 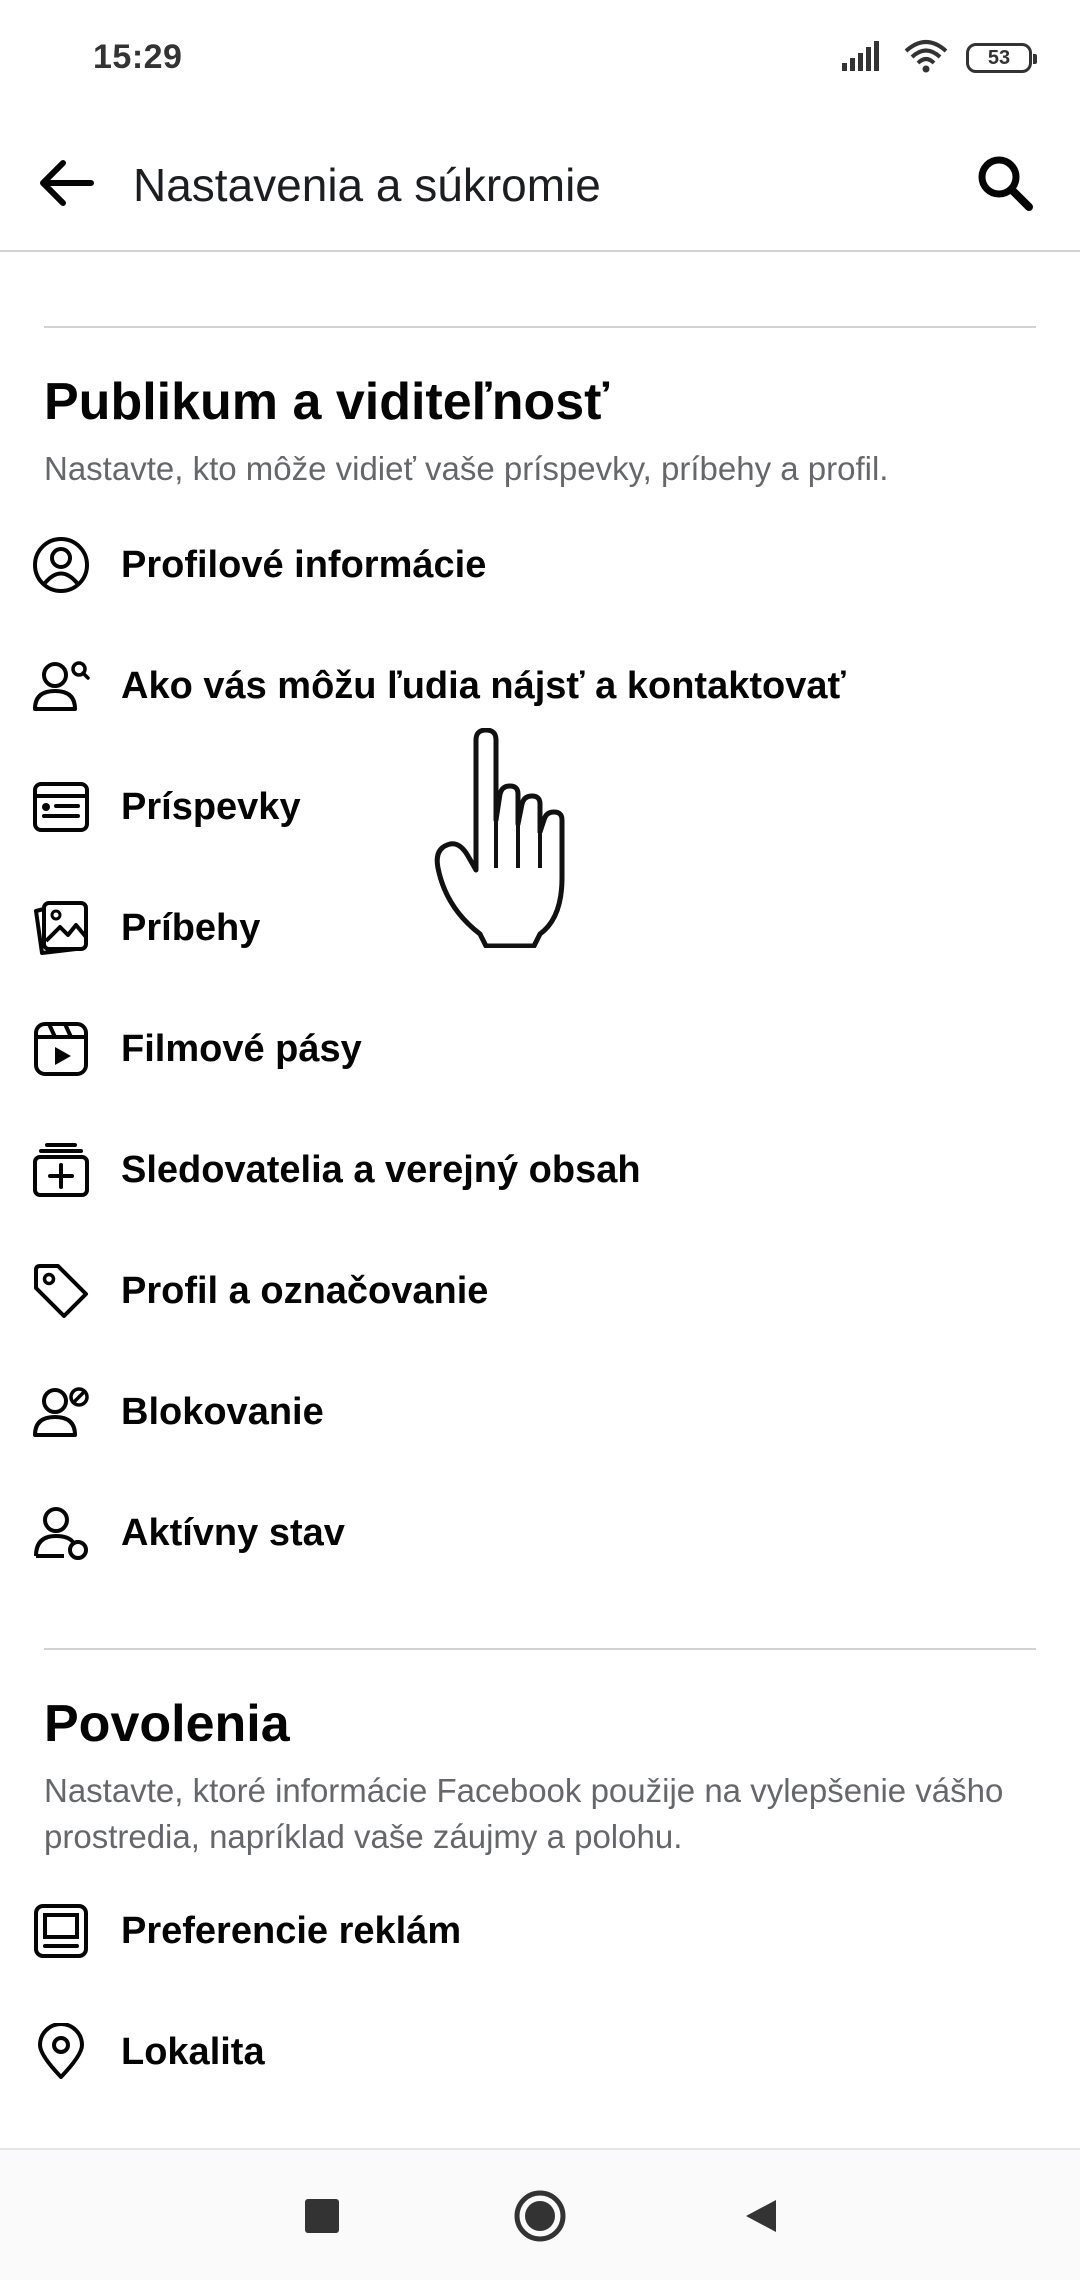 I want to click on menu-item-ad-preferences: Preferencie reklám, so click(x=540, y=1931).